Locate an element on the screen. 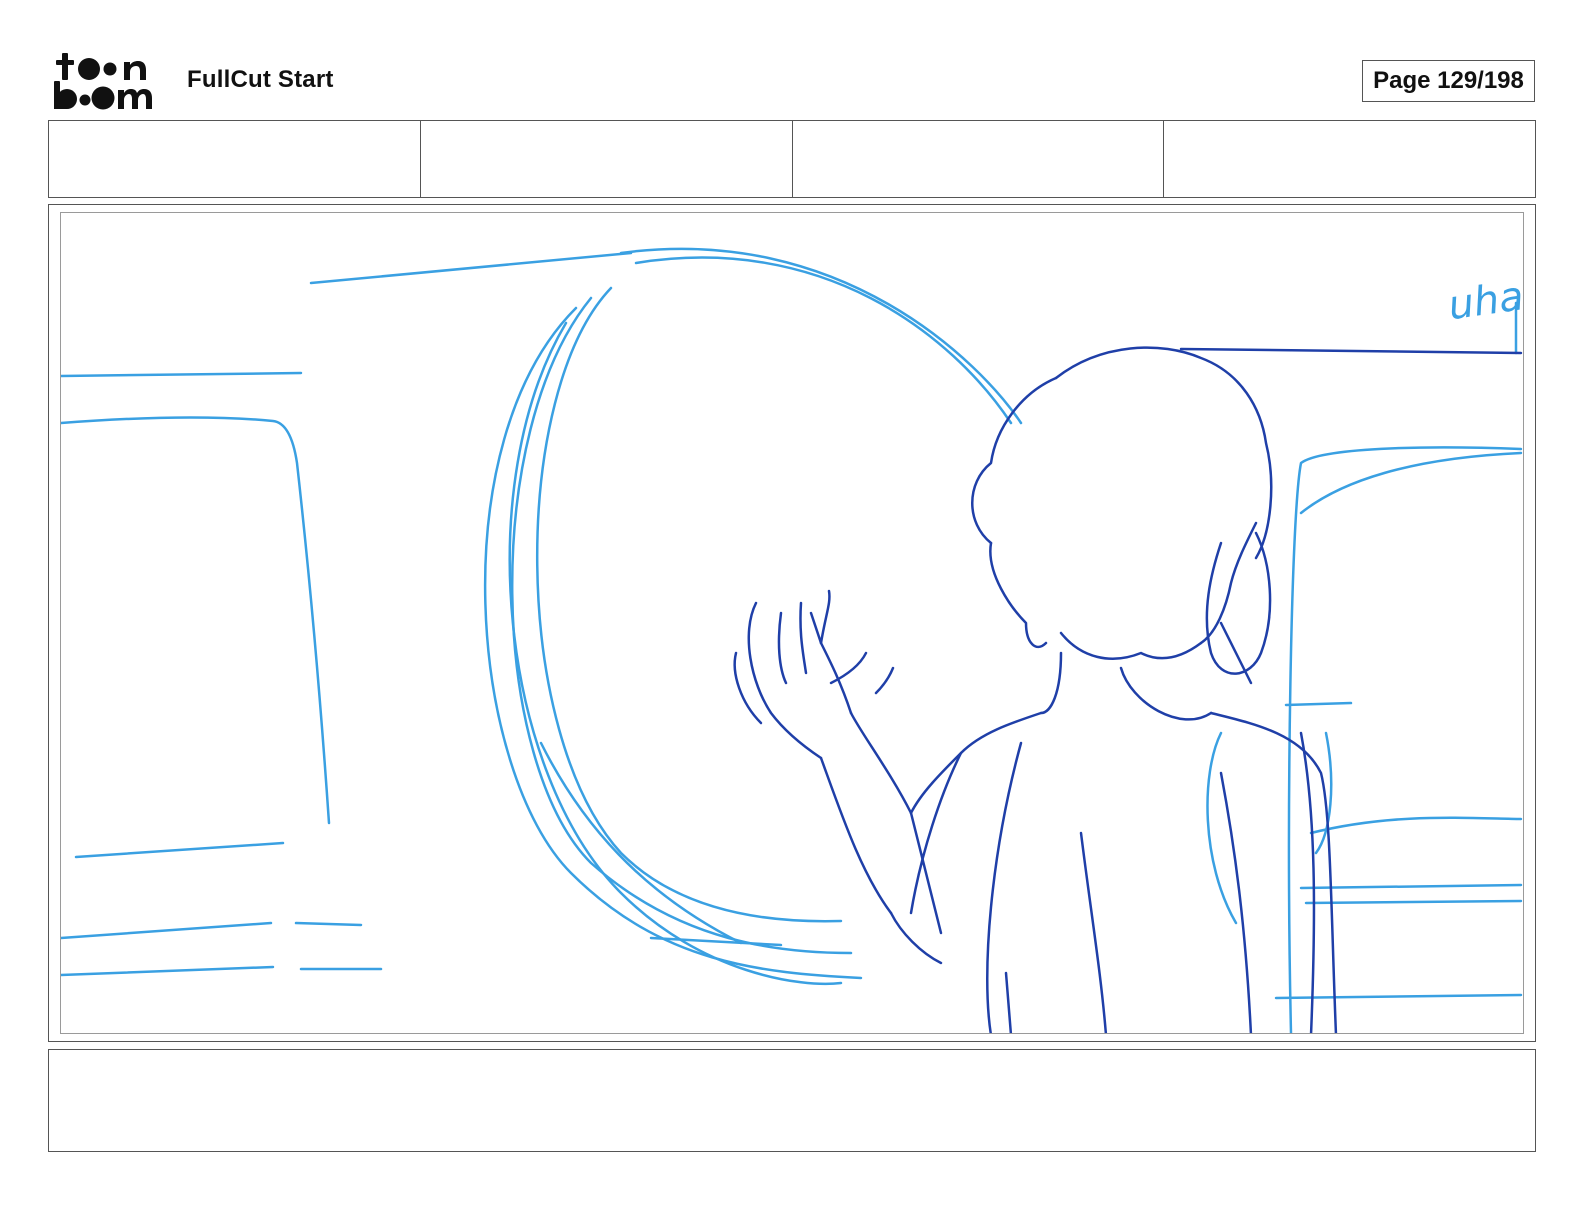  project-title: FullCut Start is located at coordinates (260, 79).